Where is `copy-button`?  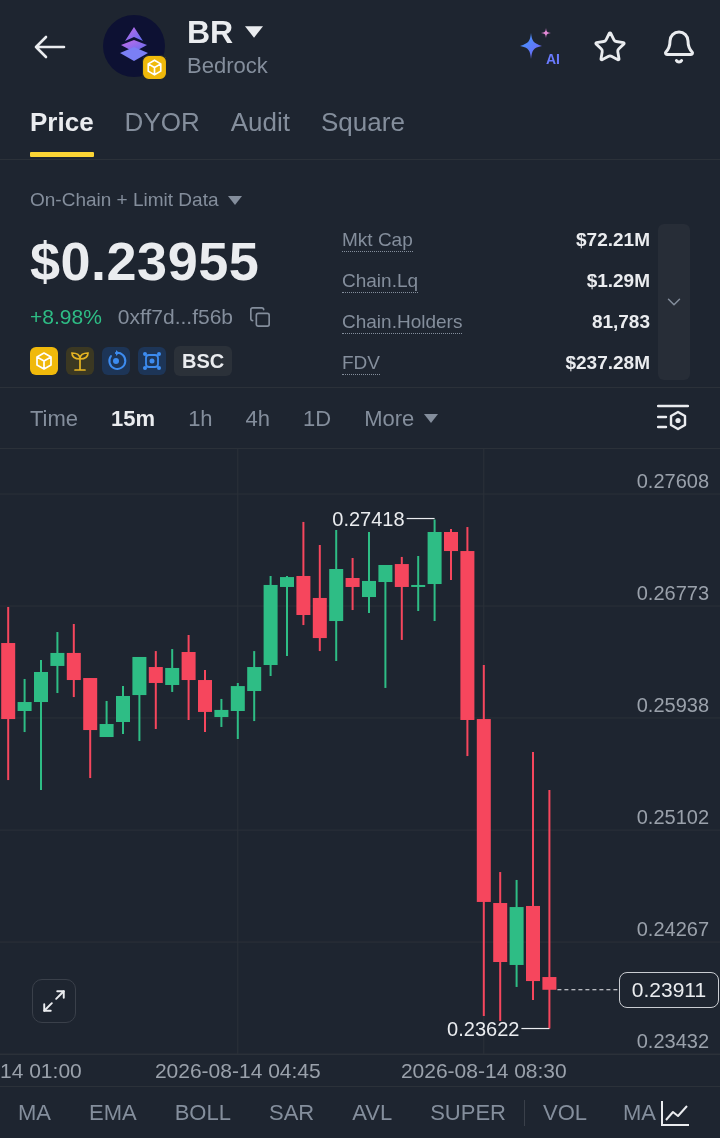
copy-button is located at coordinates (260, 317).